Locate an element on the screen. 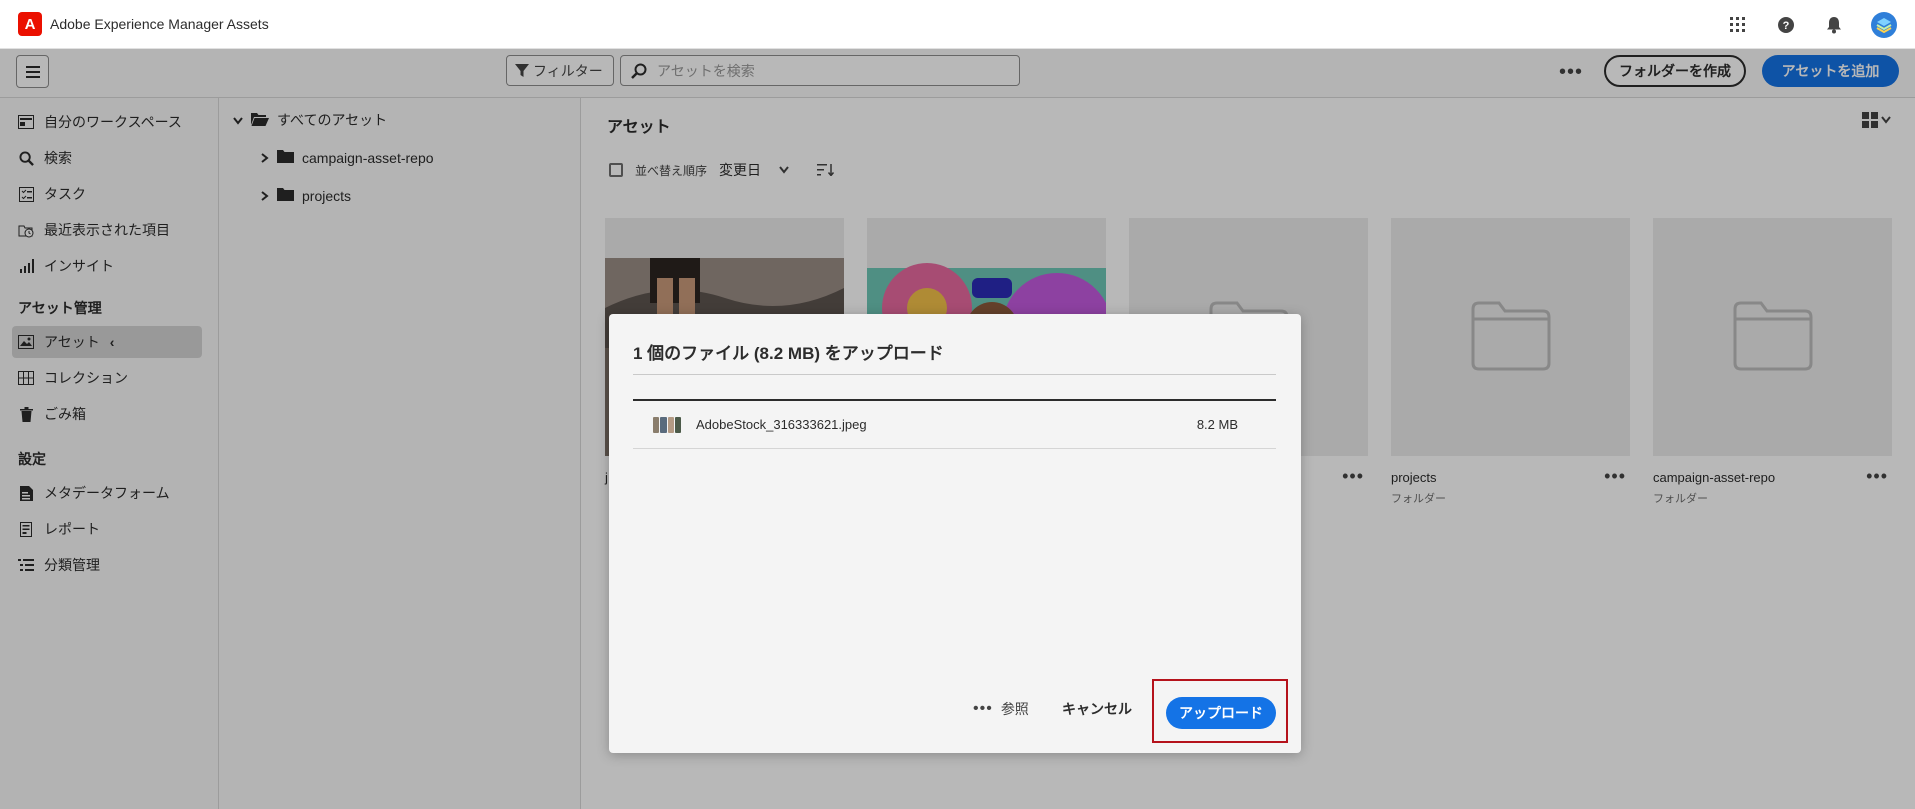 The width and height of the screenshot is (1915, 809). apps-grid-icon is located at coordinates (1738, 25).